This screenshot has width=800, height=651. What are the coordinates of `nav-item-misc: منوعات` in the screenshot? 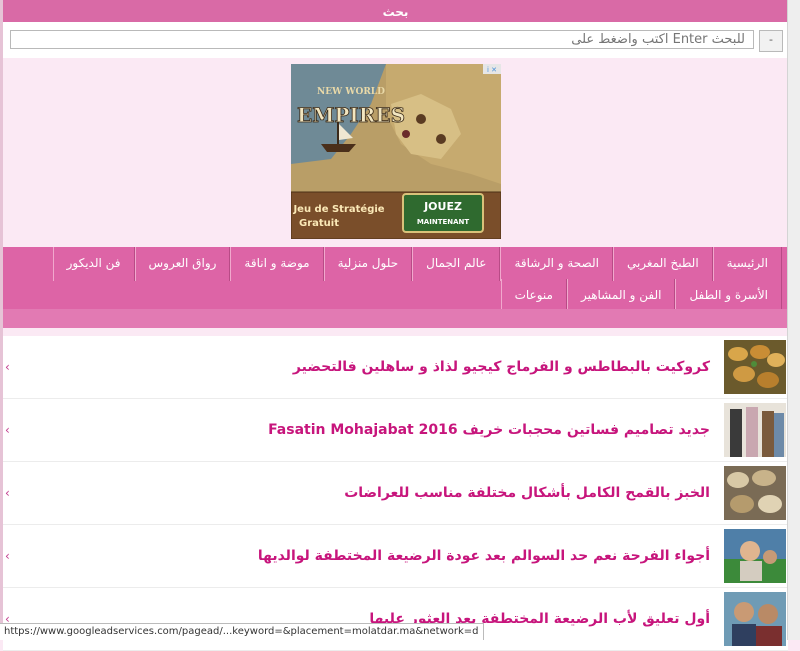 It's located at (533, 295).